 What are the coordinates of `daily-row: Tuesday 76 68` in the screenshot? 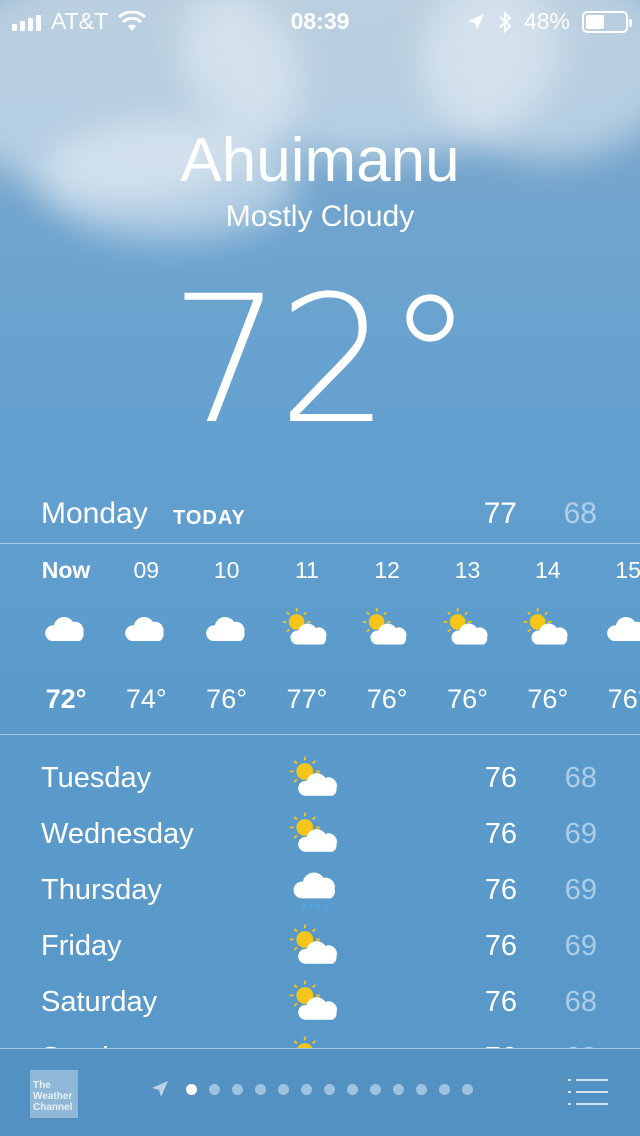 It's located at (320, 776).